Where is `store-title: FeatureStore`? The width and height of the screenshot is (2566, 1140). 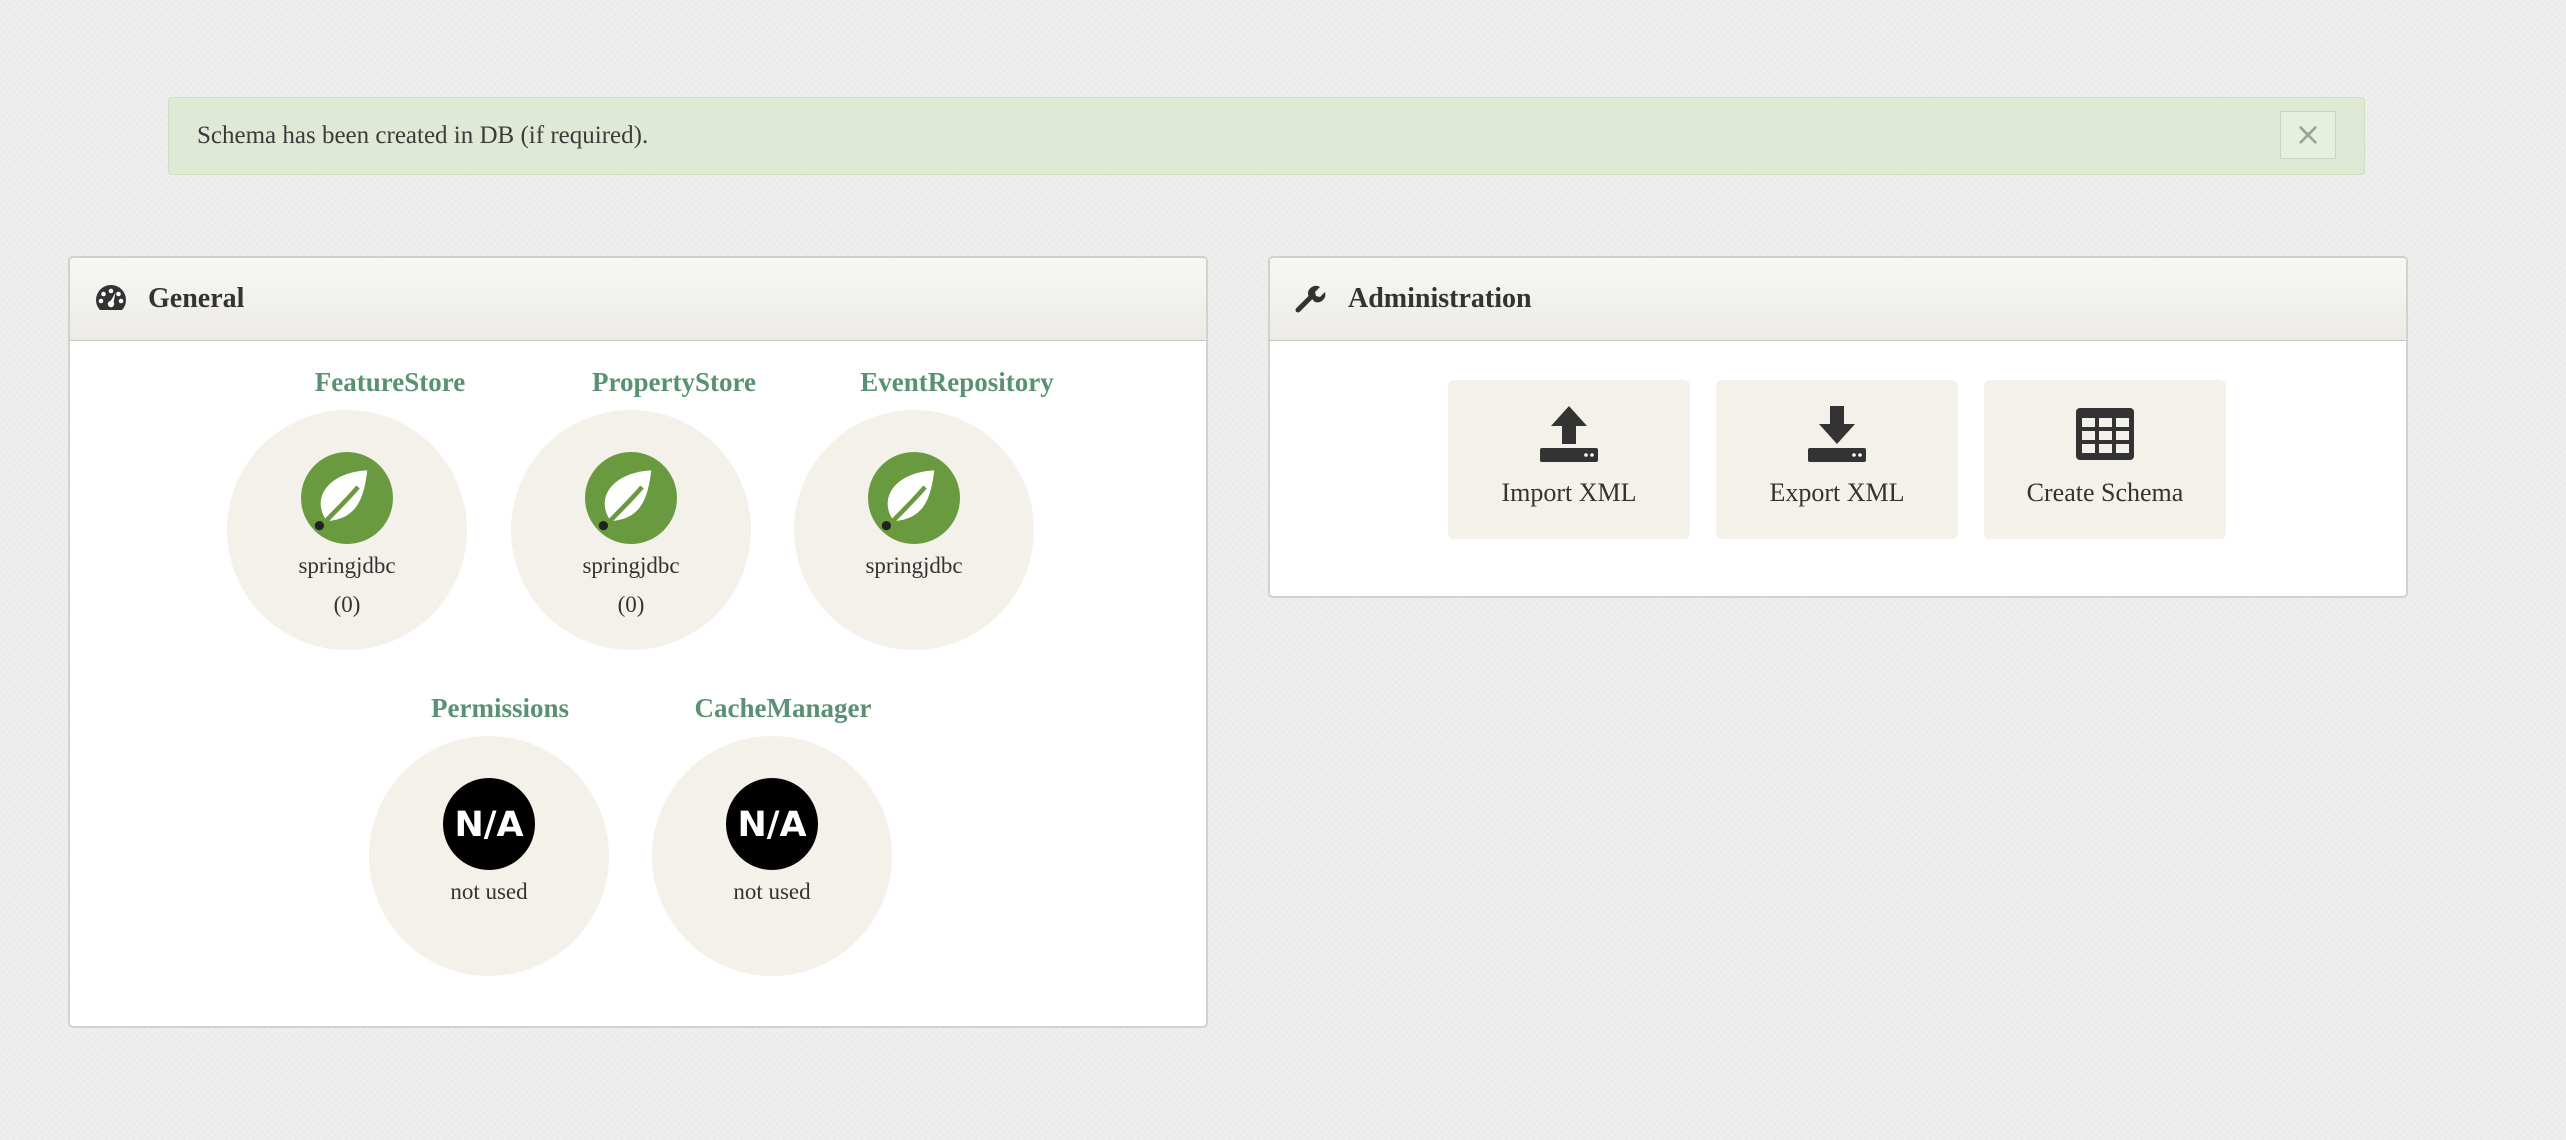 store-title: FeatureStore is located at coordinates (390, 382).